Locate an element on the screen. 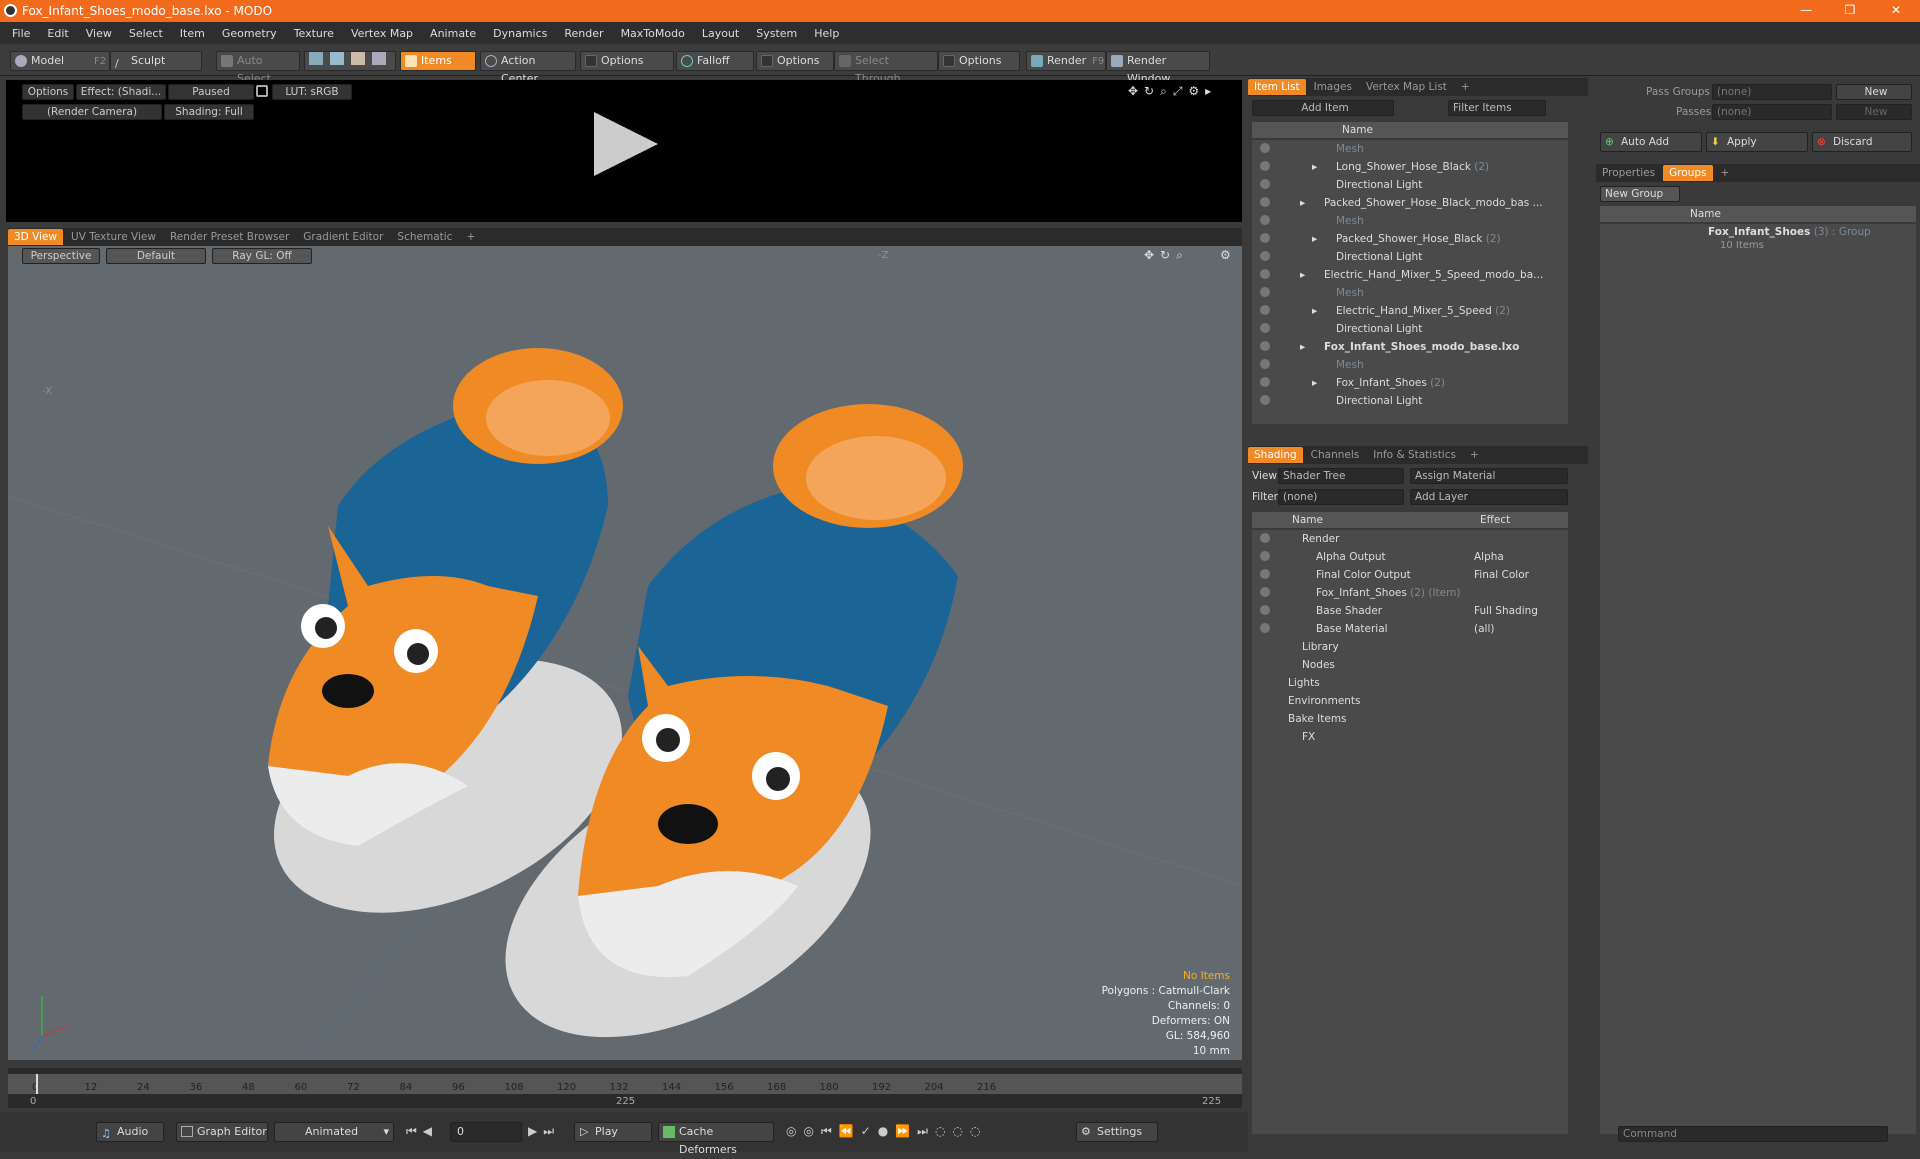  passes-dropdown: (none) is located at coordinates (1772, 112).